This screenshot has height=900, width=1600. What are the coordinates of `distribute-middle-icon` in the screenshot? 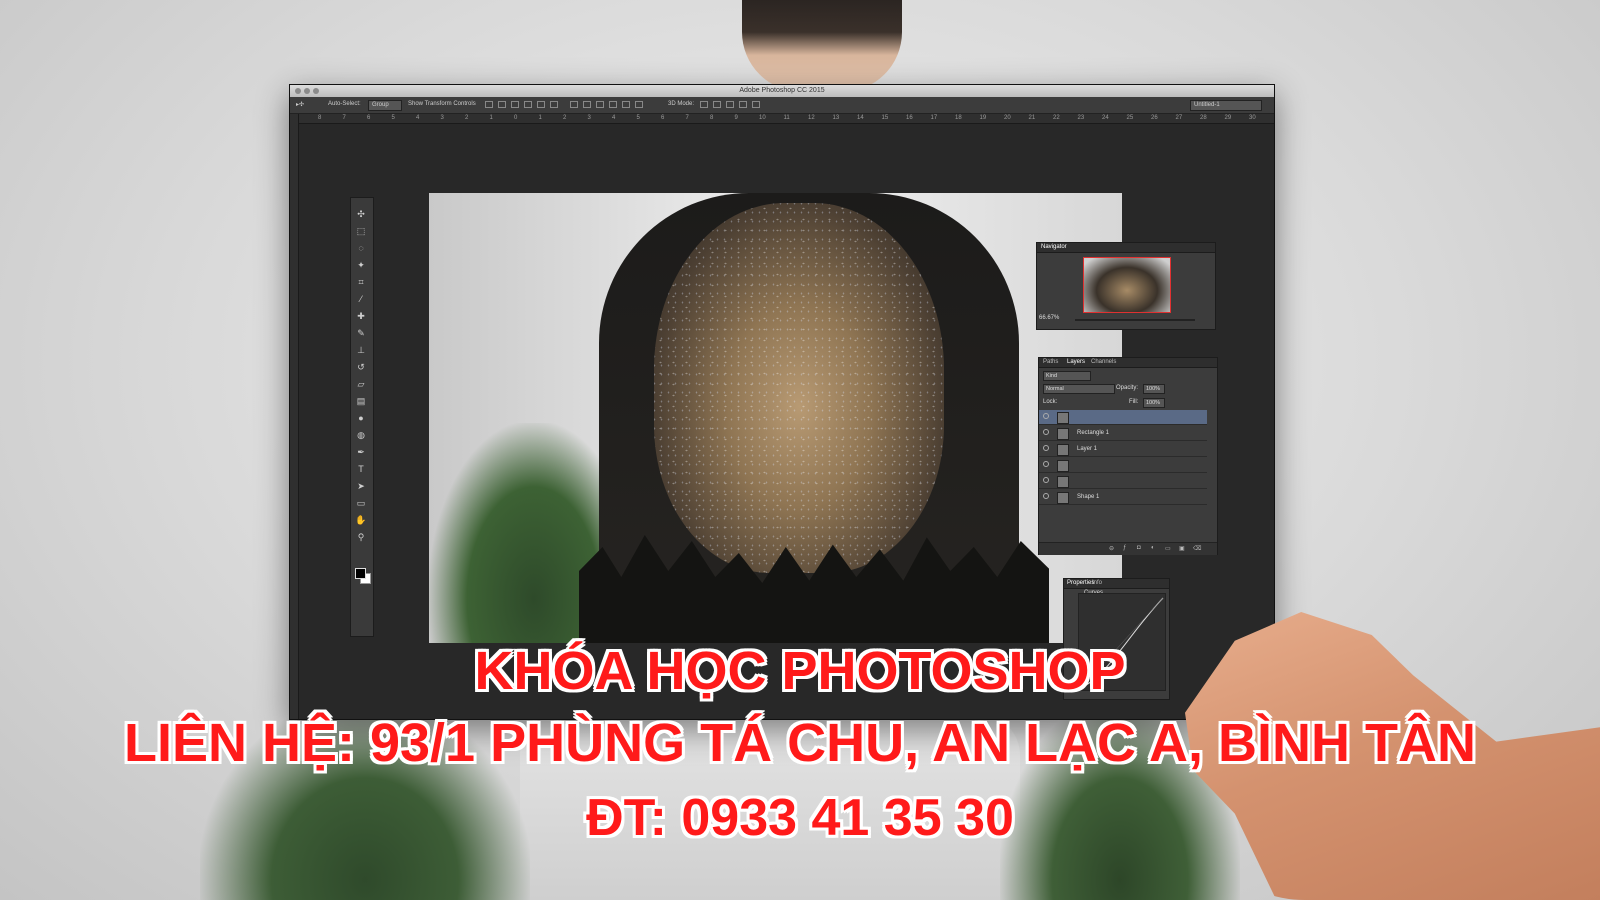 It's located at (587, 104).